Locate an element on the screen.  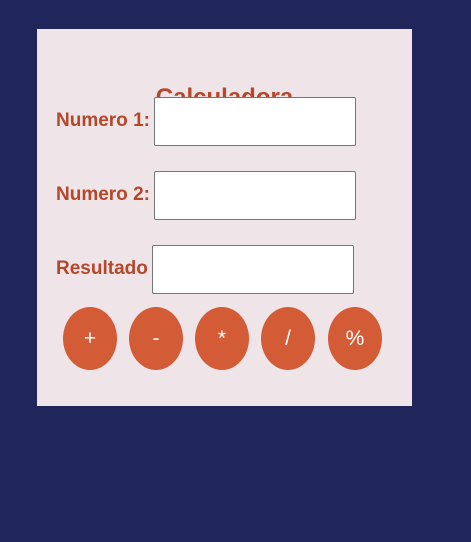
result-label: Resultado is located at coordinates (102, 268).